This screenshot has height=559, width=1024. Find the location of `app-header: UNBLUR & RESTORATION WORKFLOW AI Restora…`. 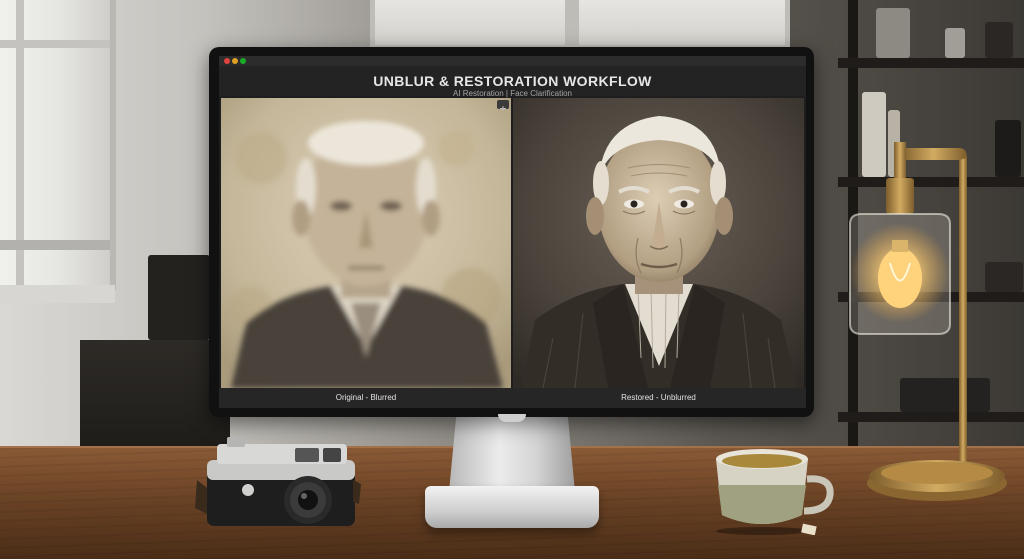

app-header: UNBLUR & RESTORATION WORKFLOW AI Restora… is located at coordinates (512, 82).